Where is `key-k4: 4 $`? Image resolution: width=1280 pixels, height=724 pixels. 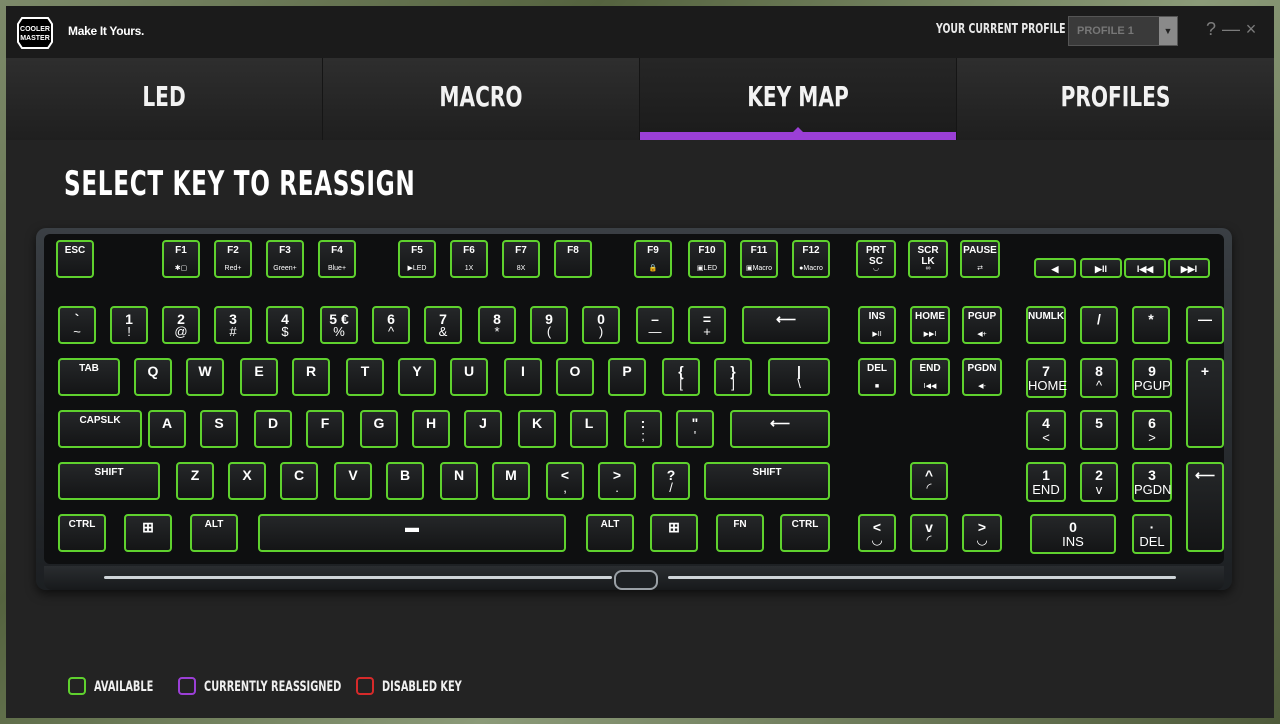 key-k4: 4 $ is located at coordinates (285, 325).